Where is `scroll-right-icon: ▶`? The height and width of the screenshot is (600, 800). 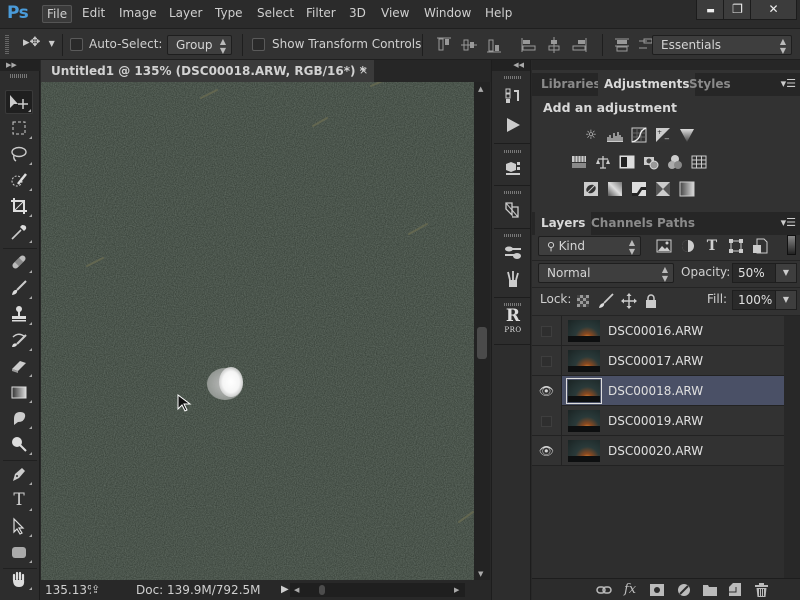
scroll-right-icon: ▶ is located at coordinates (456, 590).